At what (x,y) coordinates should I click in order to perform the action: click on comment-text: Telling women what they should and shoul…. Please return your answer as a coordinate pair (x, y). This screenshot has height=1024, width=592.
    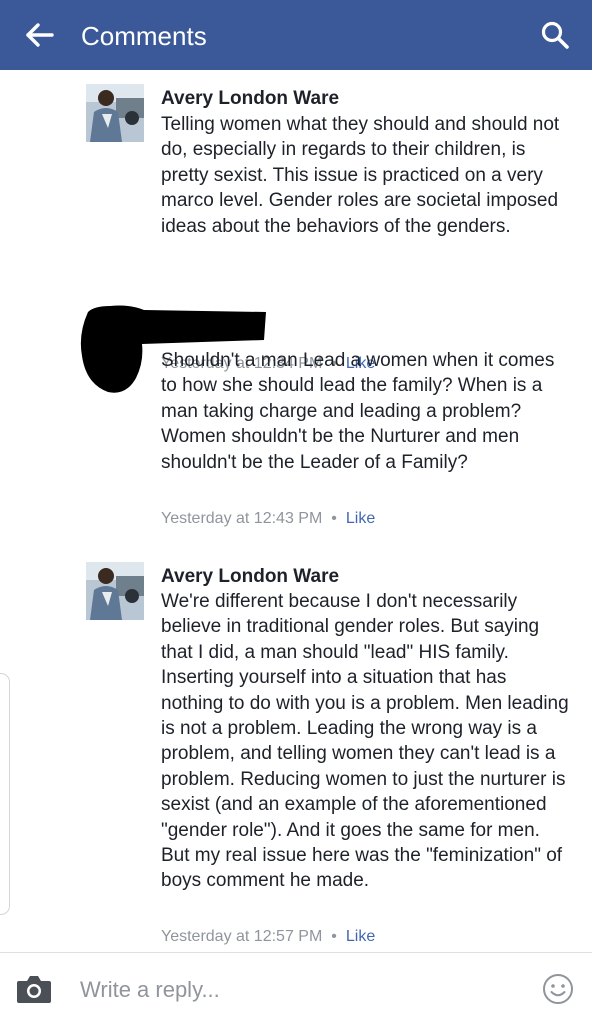
    Looking at the image, I should click on (360, 175).